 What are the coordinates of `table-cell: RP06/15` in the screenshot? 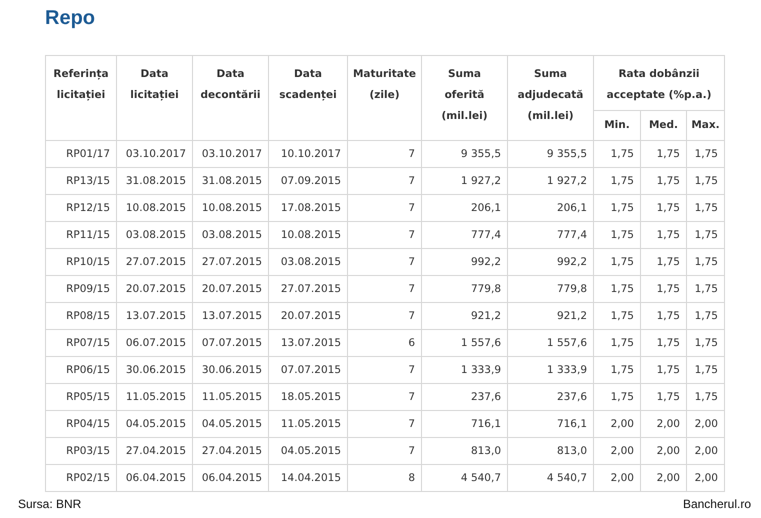 It's located at (81, 370).